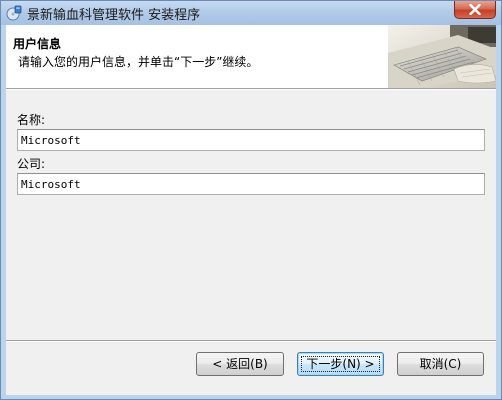  Describe the element at coordinates (251, 89) in the screenshot. I see `header-divider` at that location.